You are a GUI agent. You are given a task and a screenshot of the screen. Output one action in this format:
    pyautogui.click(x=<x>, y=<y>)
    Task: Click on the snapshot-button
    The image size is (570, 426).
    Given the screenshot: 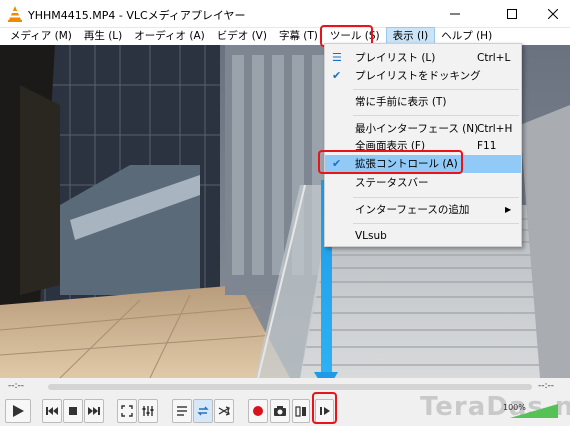 What is the action you would take?
    pyautogui.click(x=280, y=411)
    